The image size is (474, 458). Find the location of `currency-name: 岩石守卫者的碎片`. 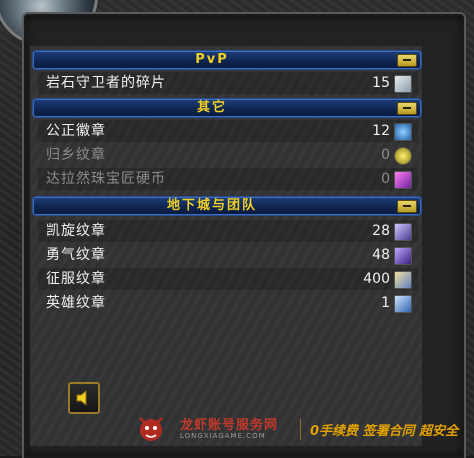

currency-name: 岩石守卫者的碎片 is located at coordinates (106, 83).